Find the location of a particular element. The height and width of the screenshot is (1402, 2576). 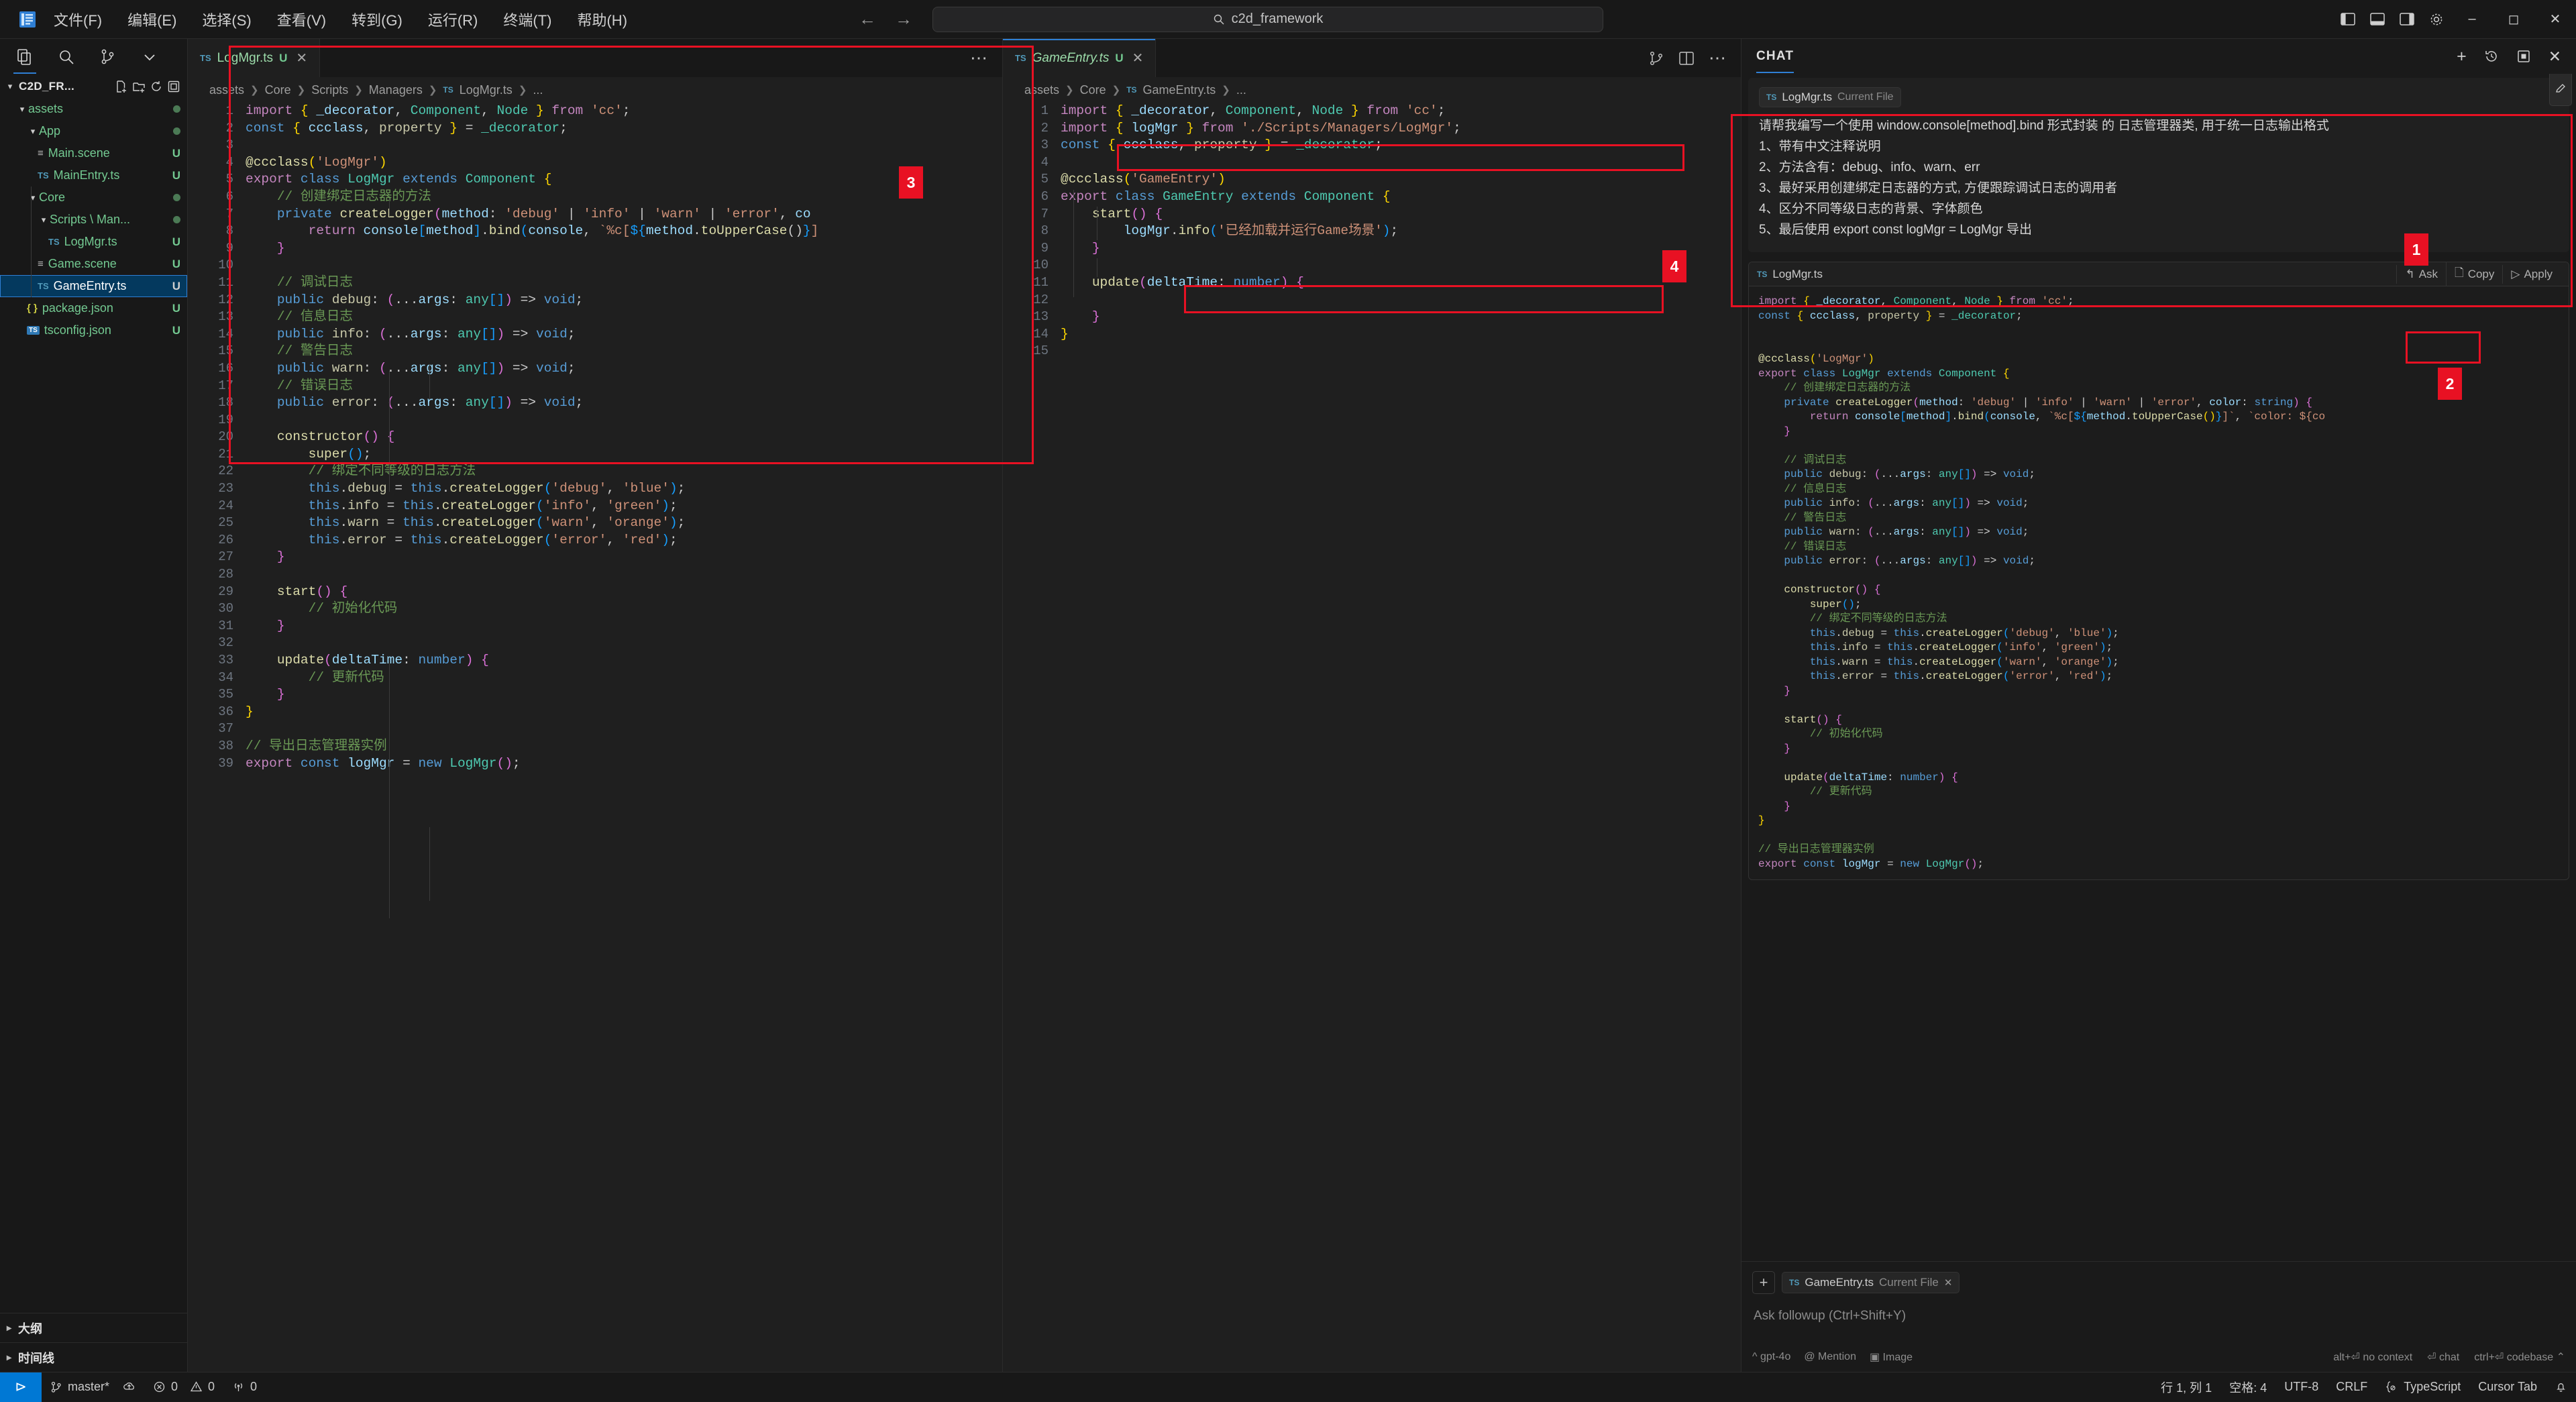

status-problems: 0 0 is located at coordinates (183, 1387).